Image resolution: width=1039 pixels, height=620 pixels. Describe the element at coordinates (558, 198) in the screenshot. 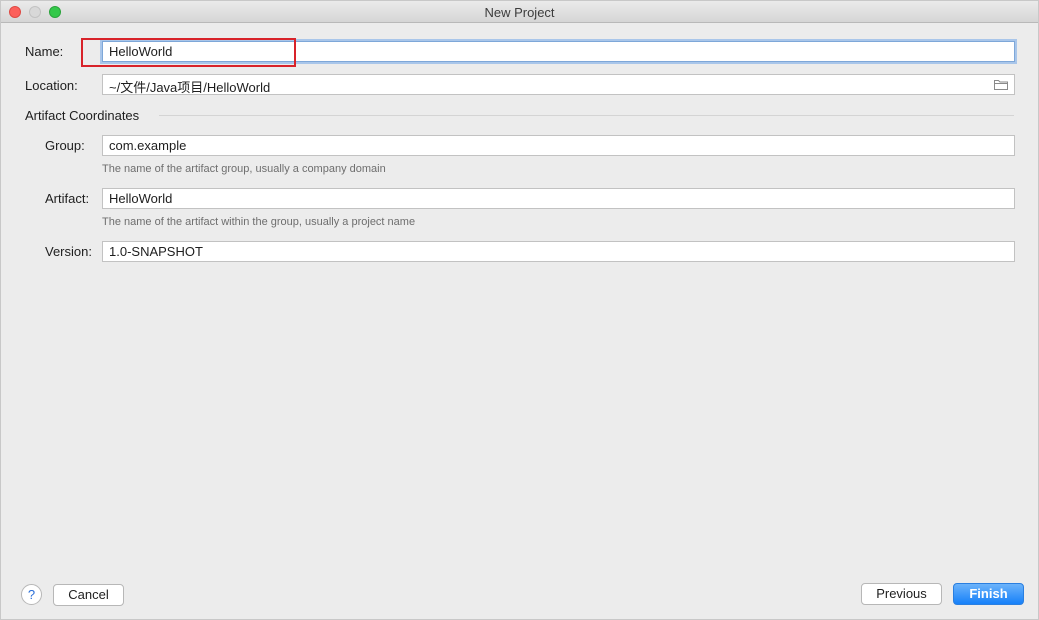

I see `artifact-input: HelloWorld` at that location.